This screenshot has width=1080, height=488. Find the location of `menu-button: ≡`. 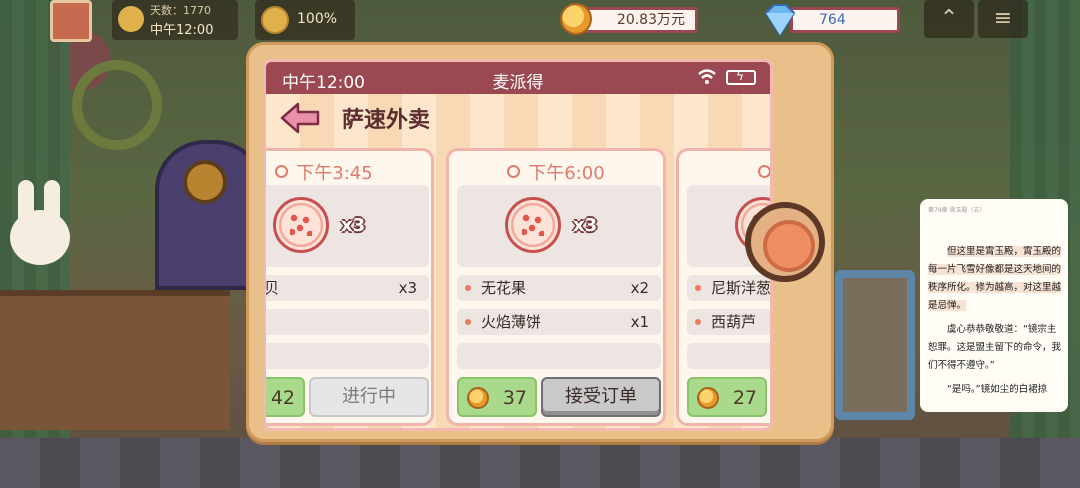

menu-button: ≡ is located at coordinates (1003, 19).